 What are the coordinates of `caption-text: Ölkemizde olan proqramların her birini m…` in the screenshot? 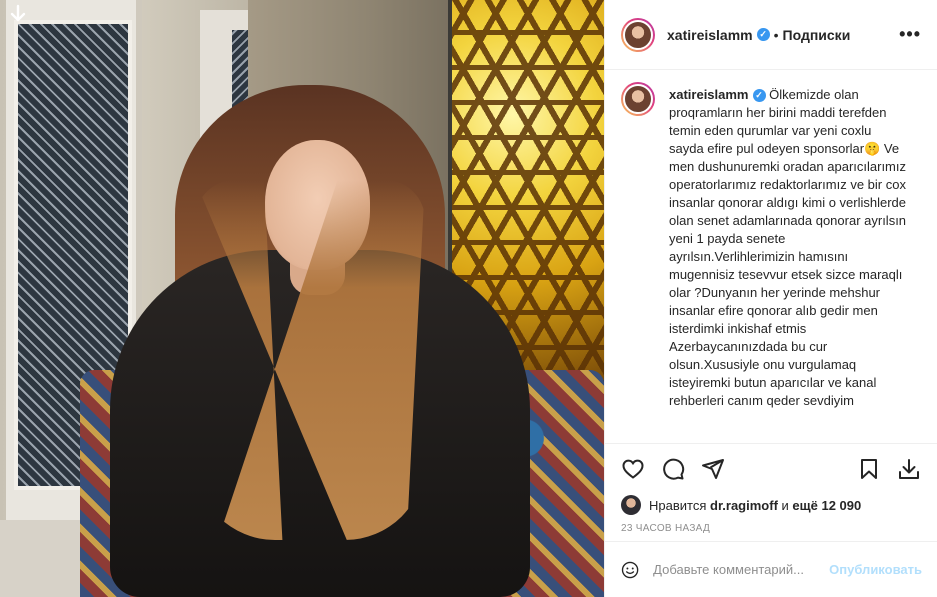 It's located at (788, 247).